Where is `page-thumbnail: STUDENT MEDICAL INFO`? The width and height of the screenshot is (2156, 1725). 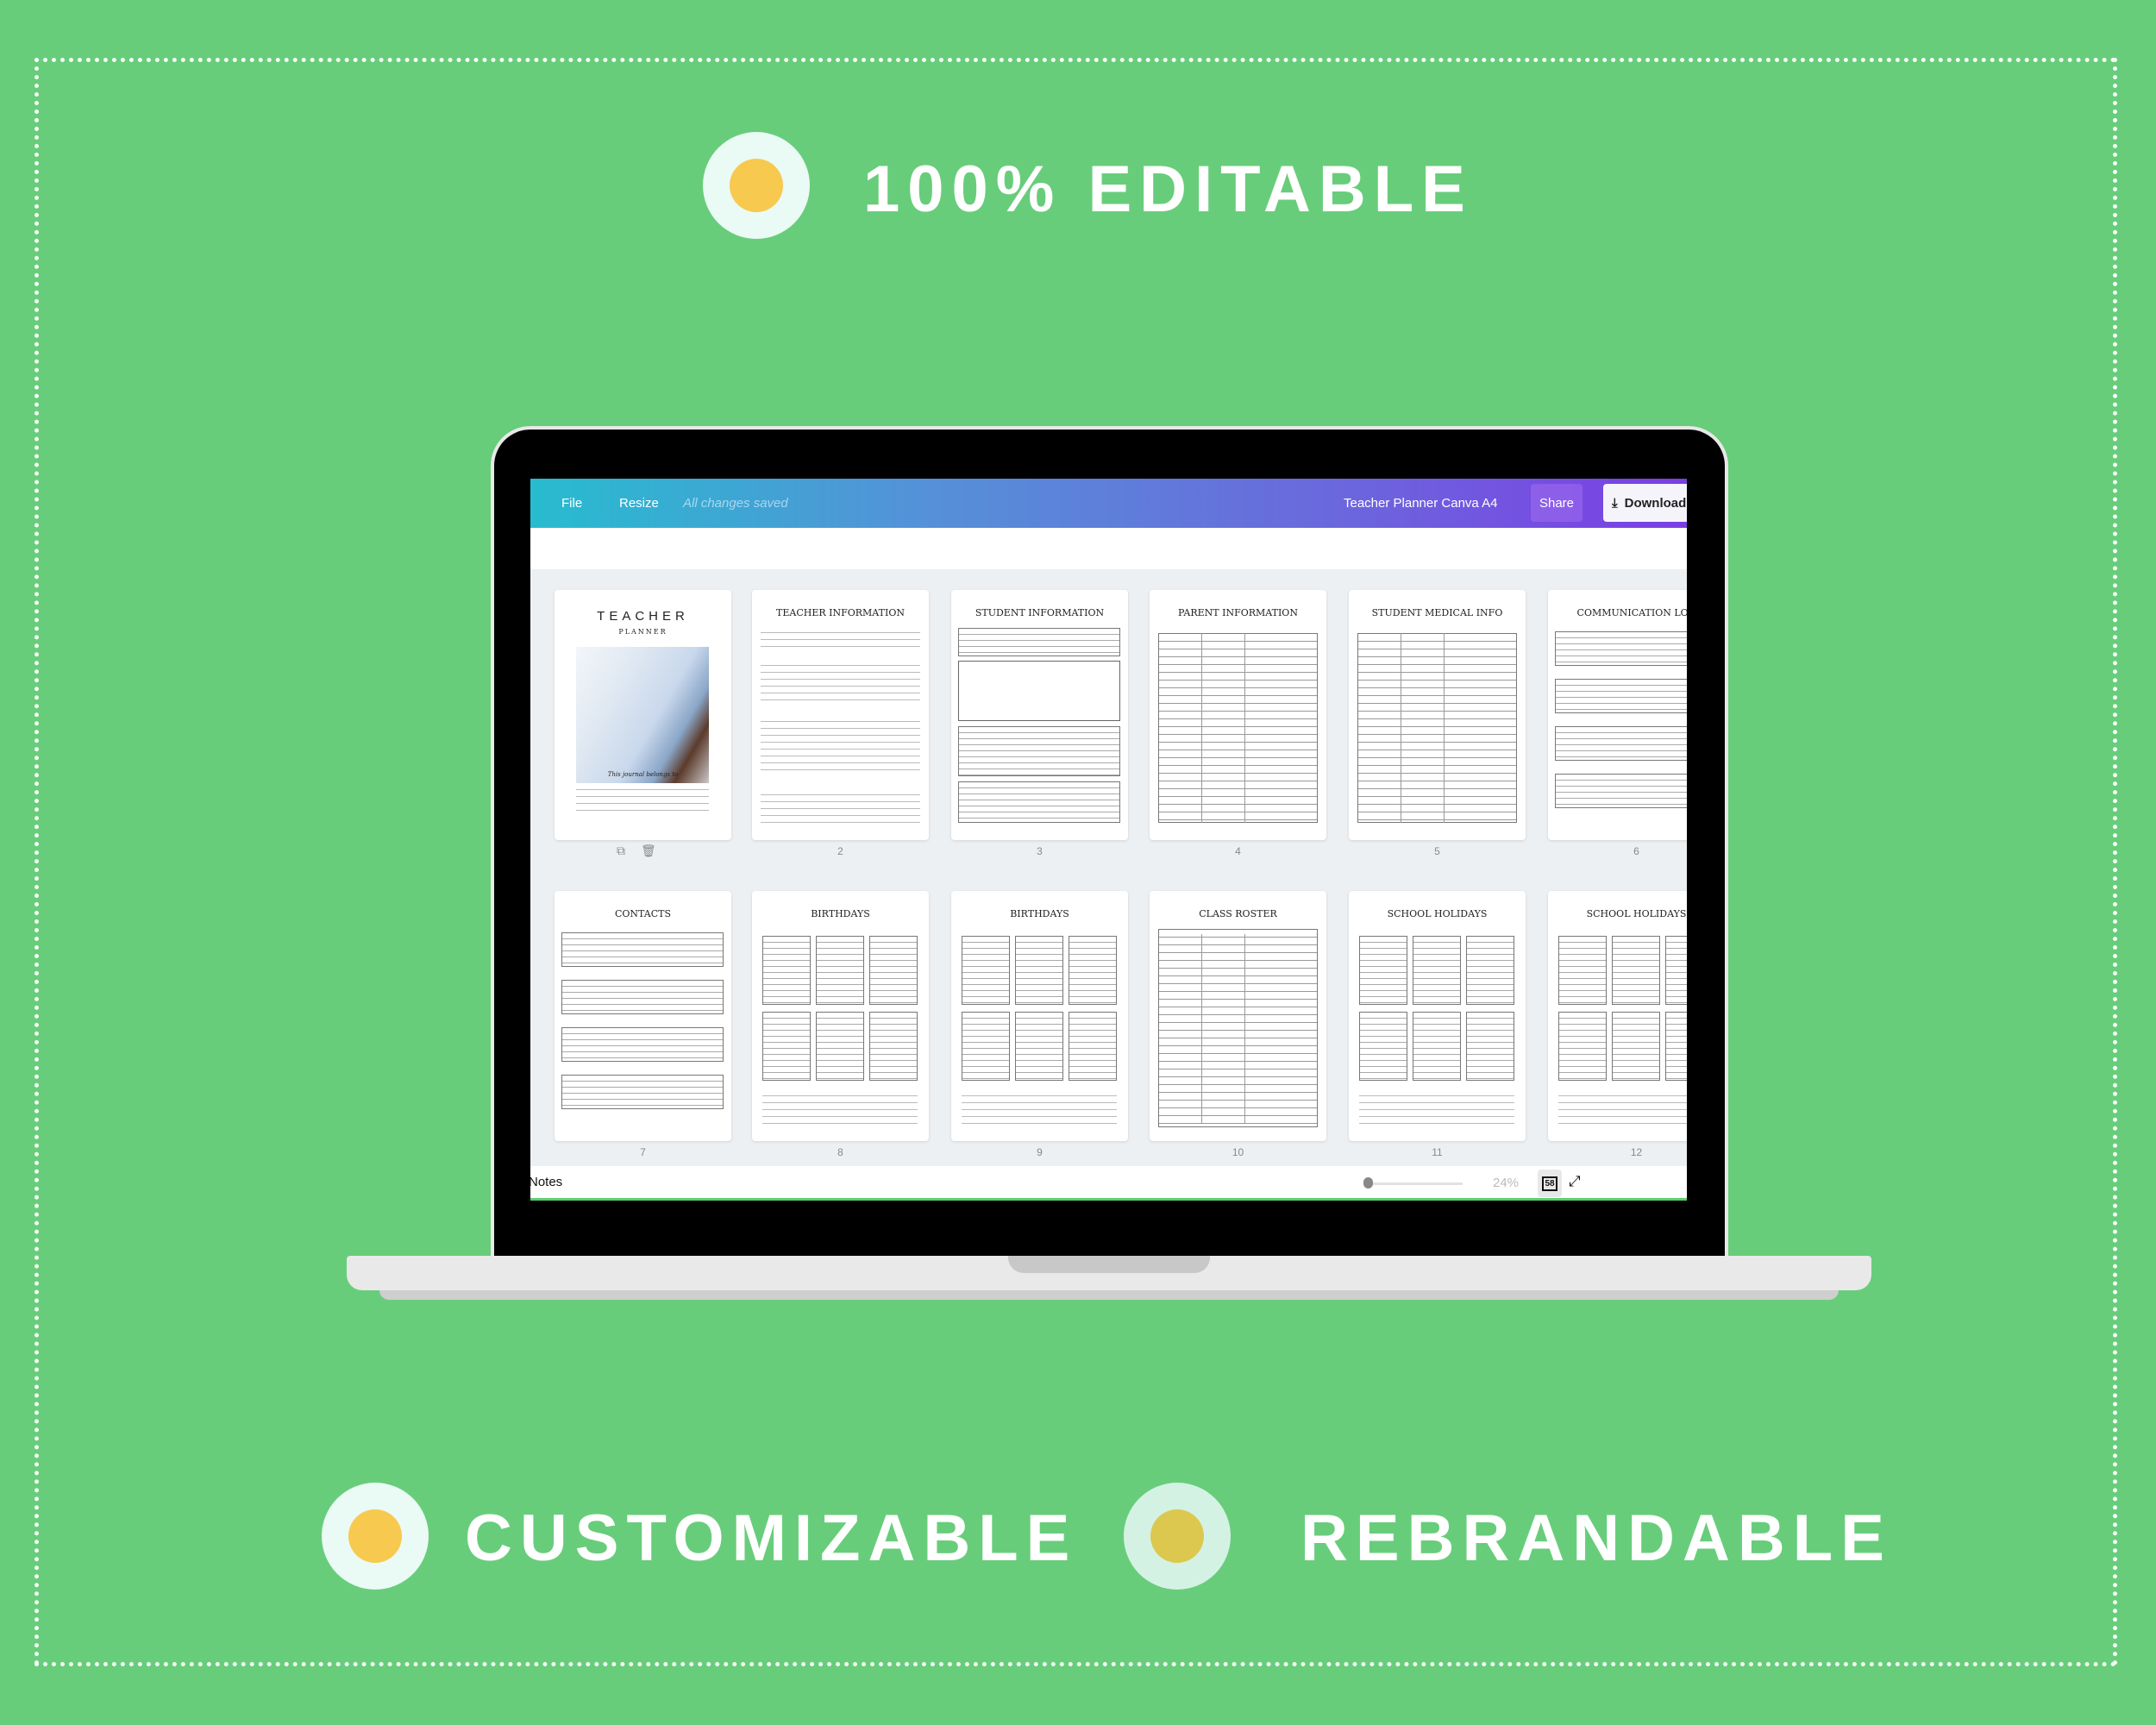
page-thumbnail: STUDENT MEDICAL INFO is located at coordinates (1437, 715).